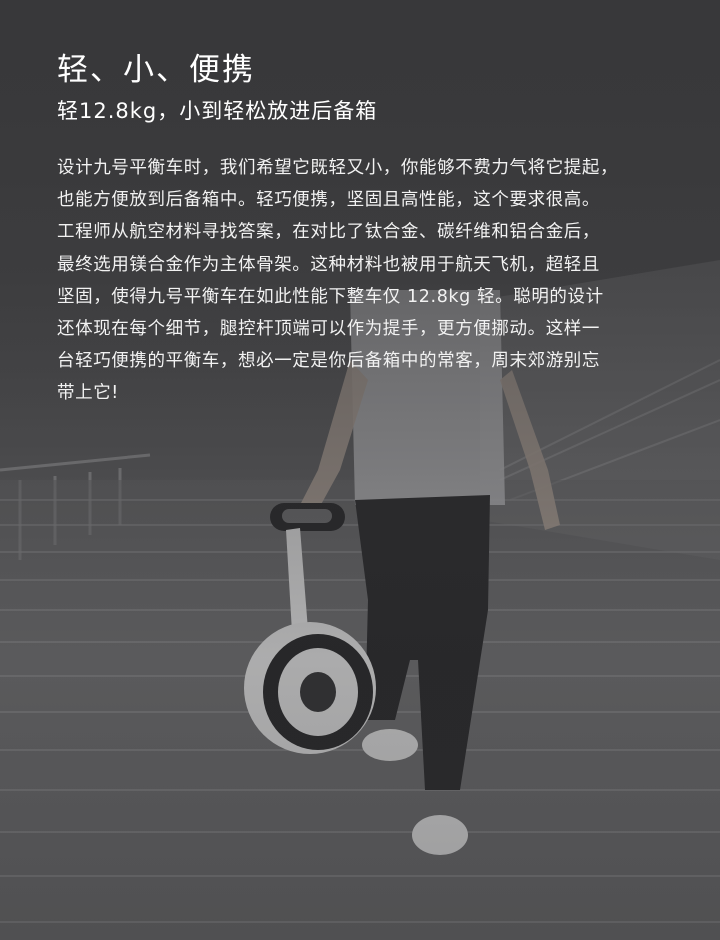 The image size is (720, 940). Describe the element at coordinates (328, 200) in the screenshot. I see `description-line: 也能方便放到后备箱中。轻巧便携，坚固且高性能，这个要求很高。` at that location.